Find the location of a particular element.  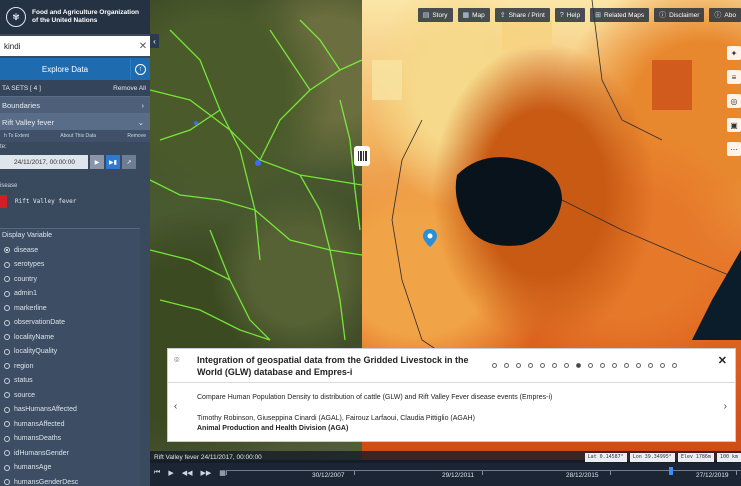

variable-option: source is located at coordinates (70, 395).